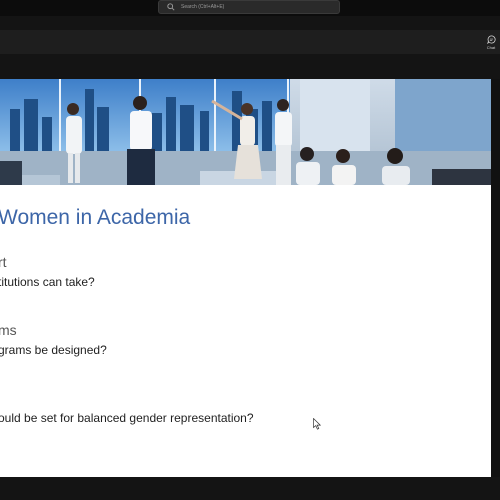  Describe the element at coordinates (495, 278) in the screenshot. I see `side-panel-edge` at that location.